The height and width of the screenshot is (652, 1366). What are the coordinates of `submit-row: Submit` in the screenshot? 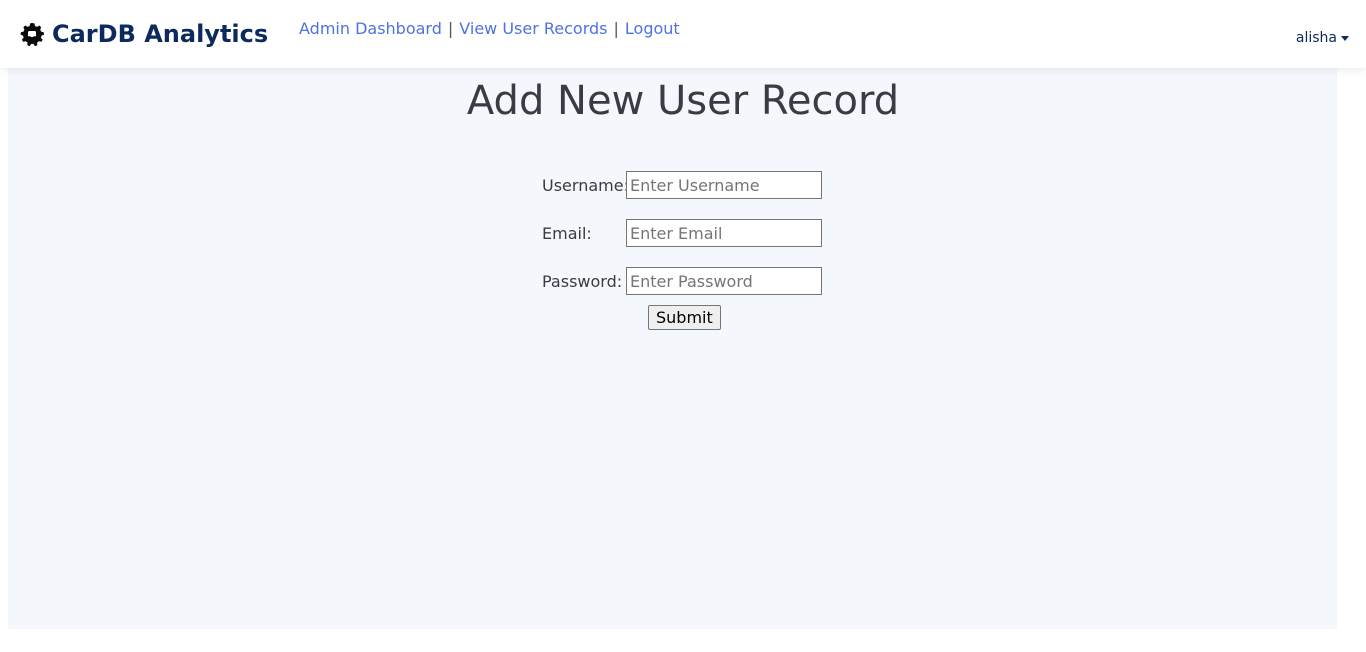 It's located at (684, 317).